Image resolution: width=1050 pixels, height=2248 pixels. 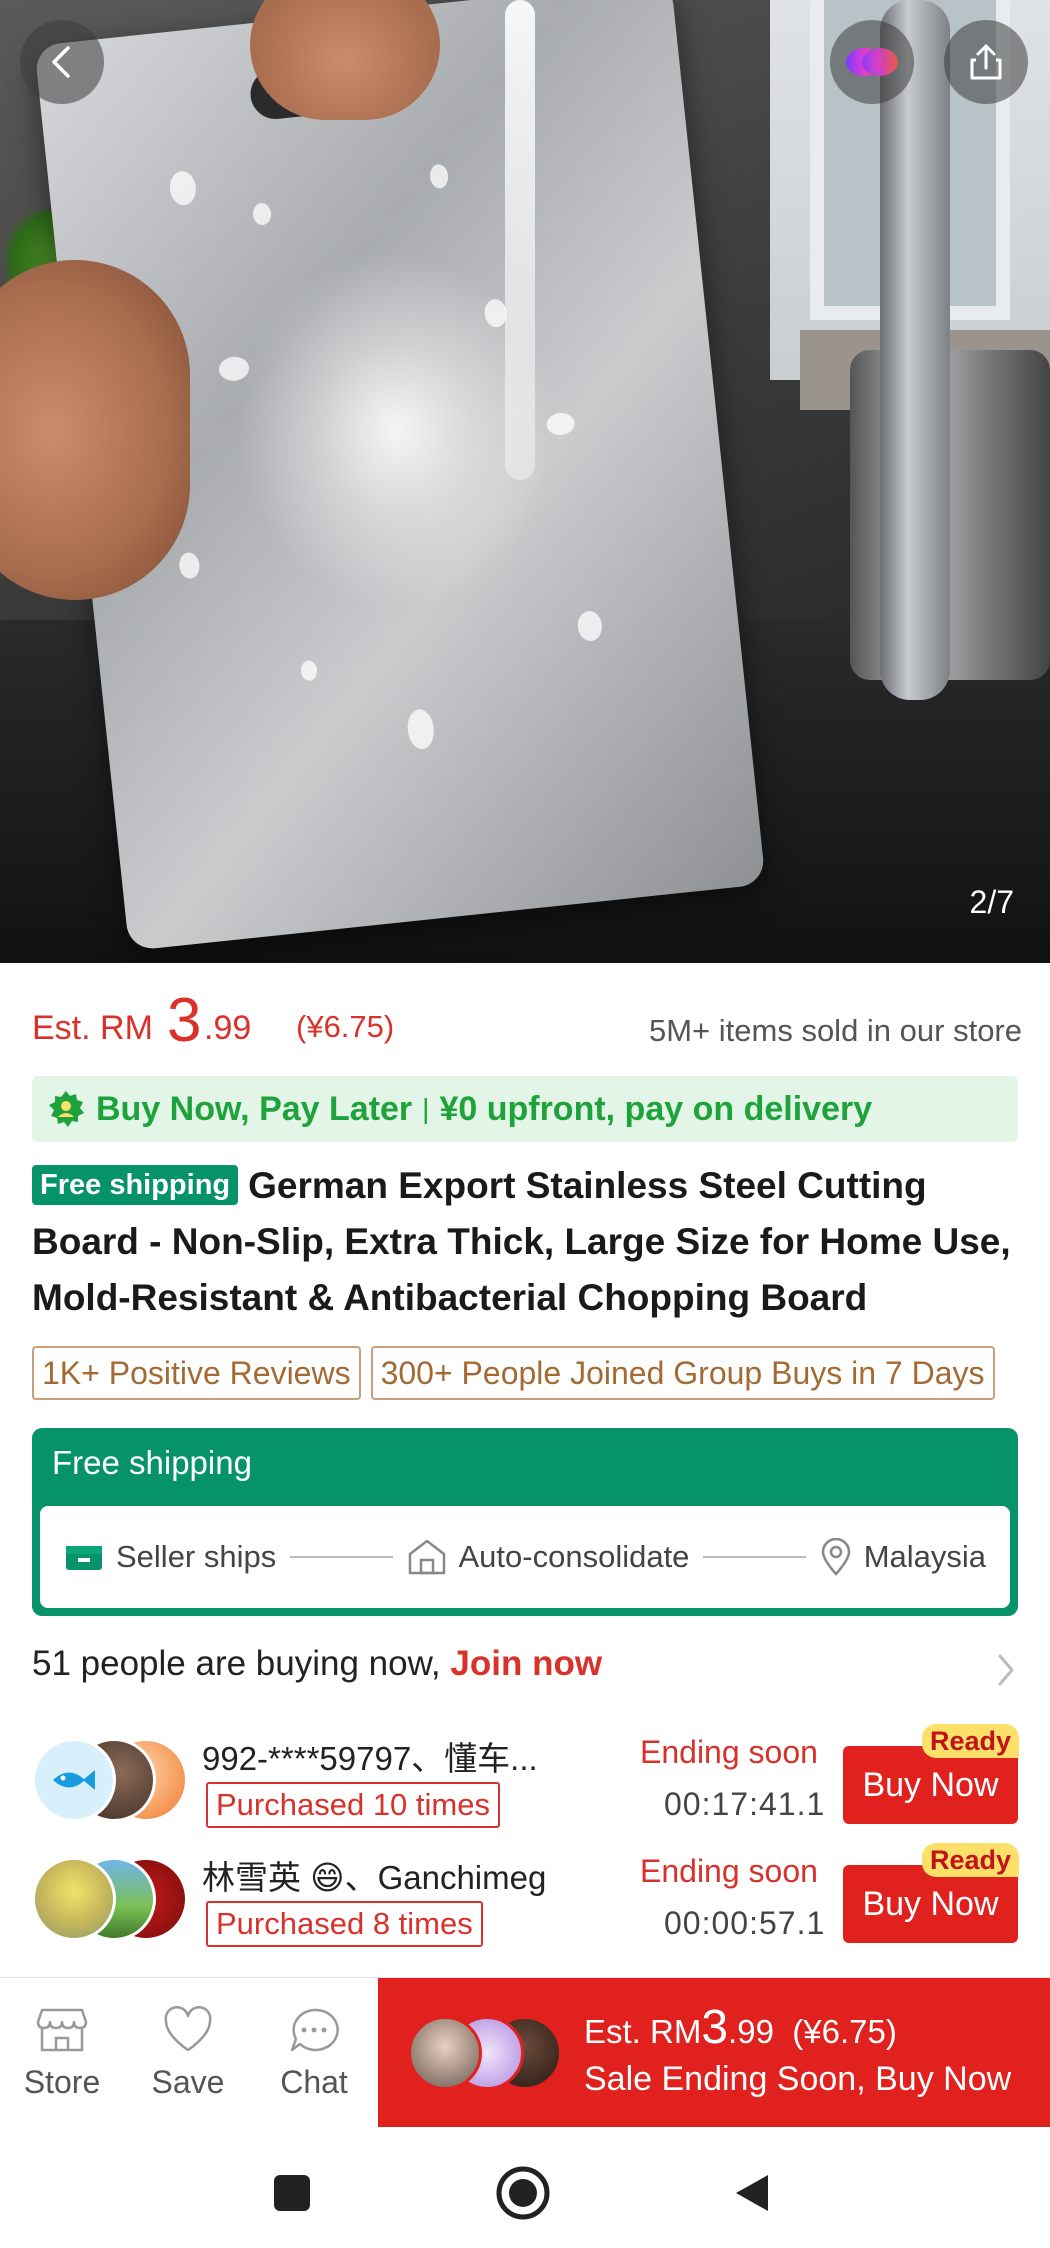 I want to click on home-button, so click(x=523, y=2193).